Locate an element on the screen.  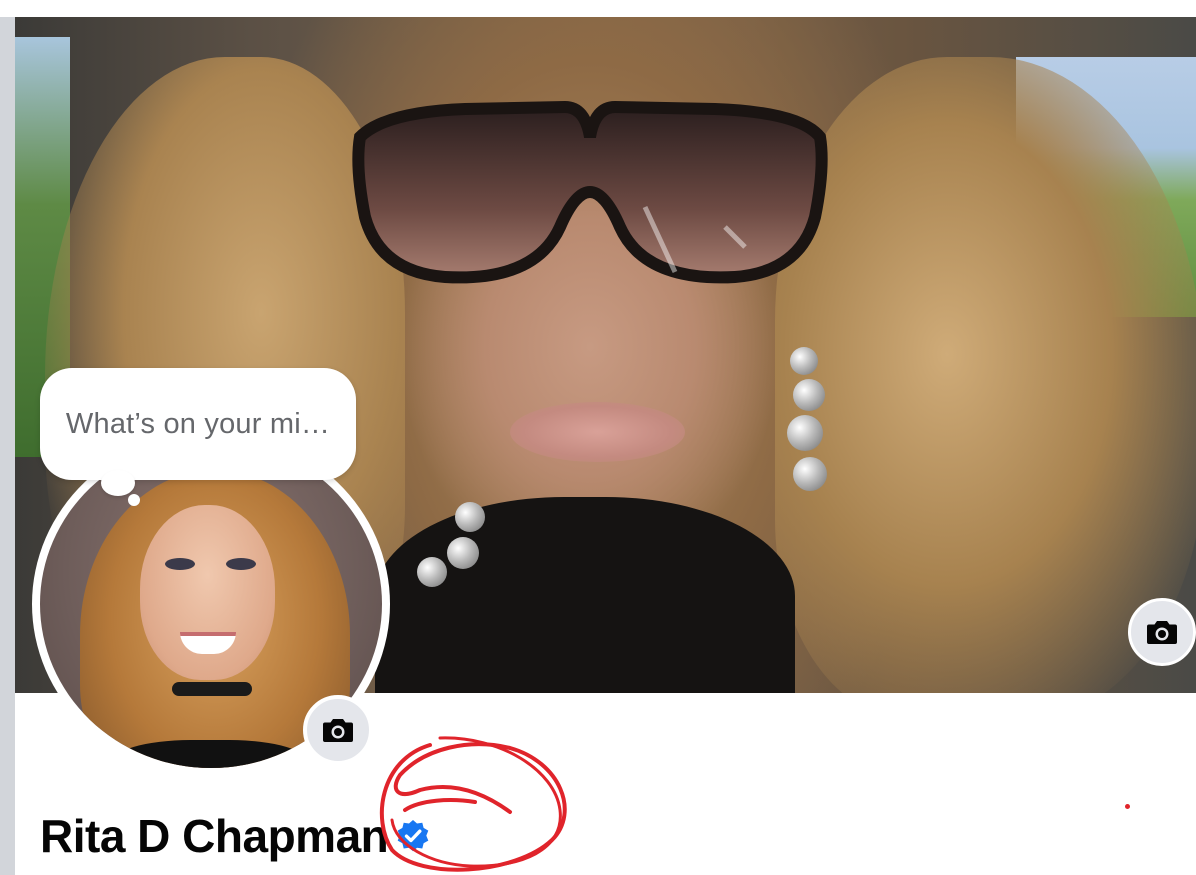
left-rail is located at coordinates (7, 446).